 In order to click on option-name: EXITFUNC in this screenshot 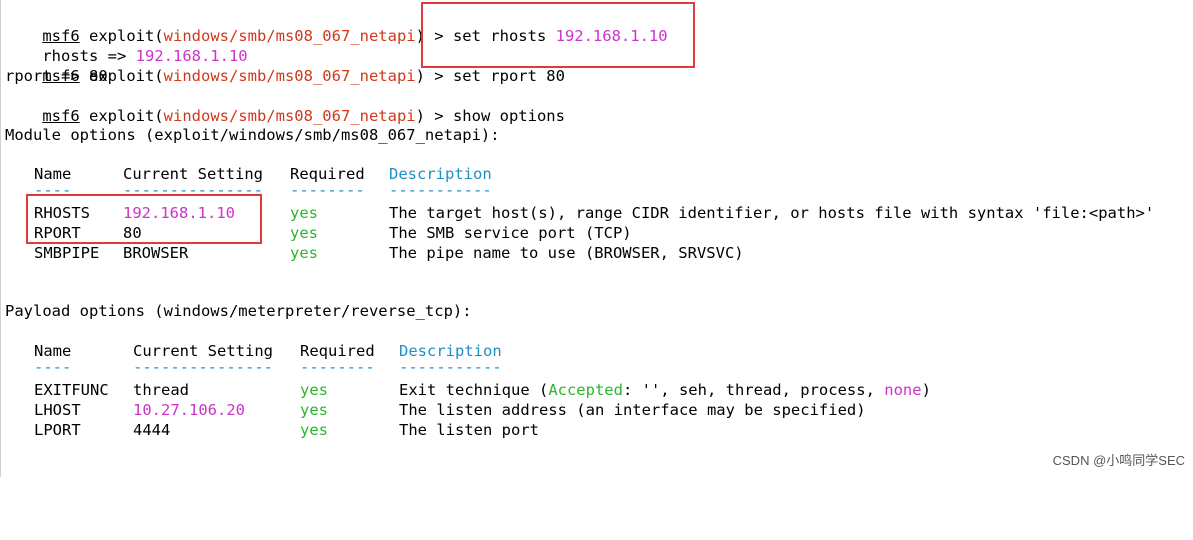, I will do `click(71, 390)`.